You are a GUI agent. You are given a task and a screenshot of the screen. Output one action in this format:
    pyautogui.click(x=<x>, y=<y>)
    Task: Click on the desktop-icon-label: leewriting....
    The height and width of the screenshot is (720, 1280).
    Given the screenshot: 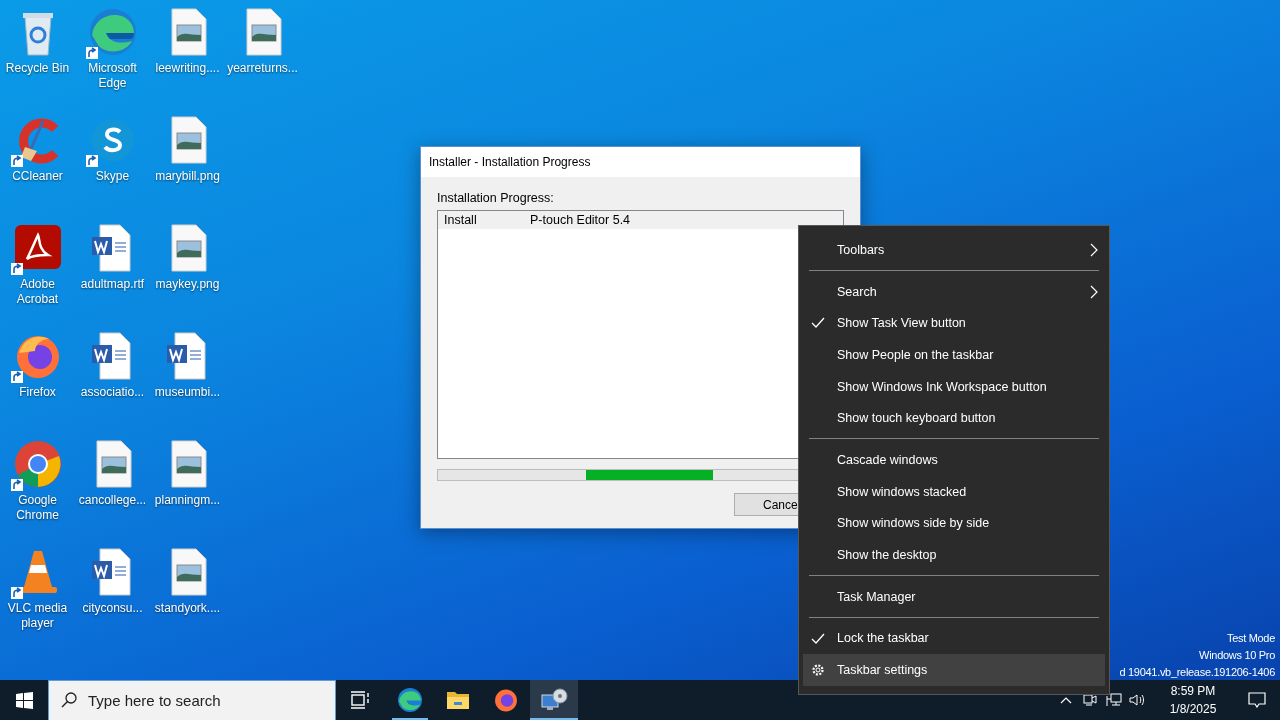 What is the action you would take?
    pyautogui.click(x=187, y=68)
    